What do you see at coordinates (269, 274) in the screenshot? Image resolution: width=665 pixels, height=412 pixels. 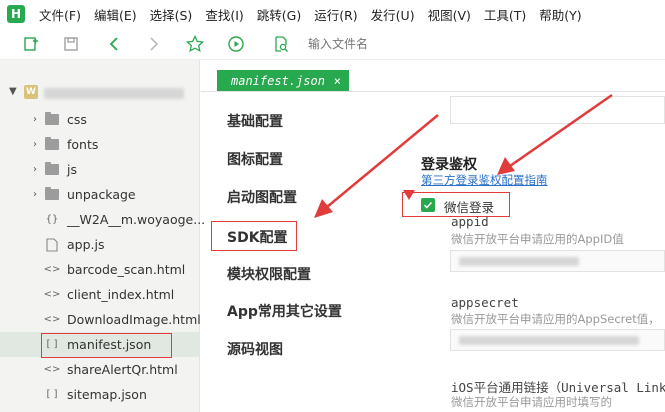 I see `nav-module-permissions: 模块权限配置` at bounding box center [269, 274].